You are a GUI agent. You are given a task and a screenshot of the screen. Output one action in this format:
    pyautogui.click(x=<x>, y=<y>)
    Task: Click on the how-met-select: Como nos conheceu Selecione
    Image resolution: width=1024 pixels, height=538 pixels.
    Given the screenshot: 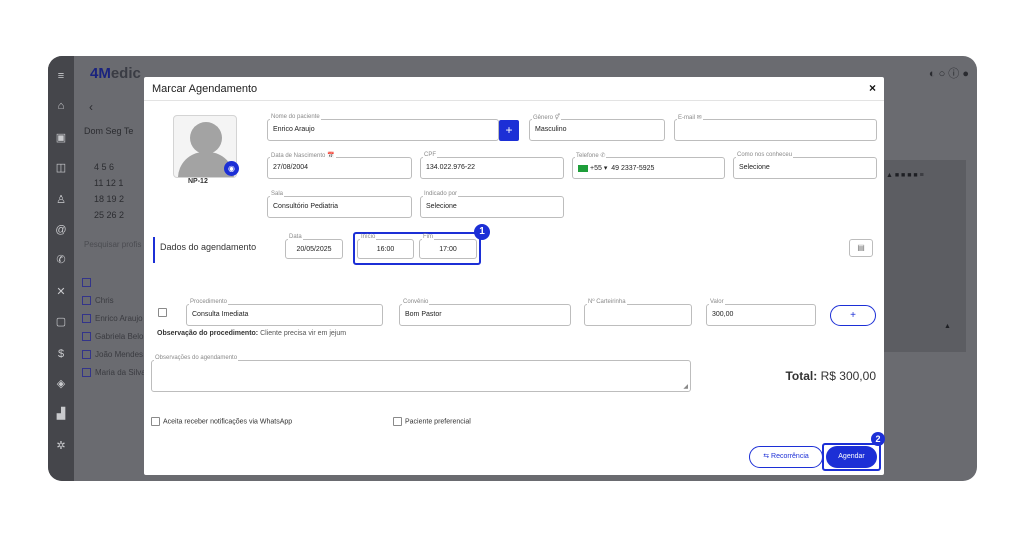 What is the action you would take?
    pyautogui.click(x=805, y=165)
    